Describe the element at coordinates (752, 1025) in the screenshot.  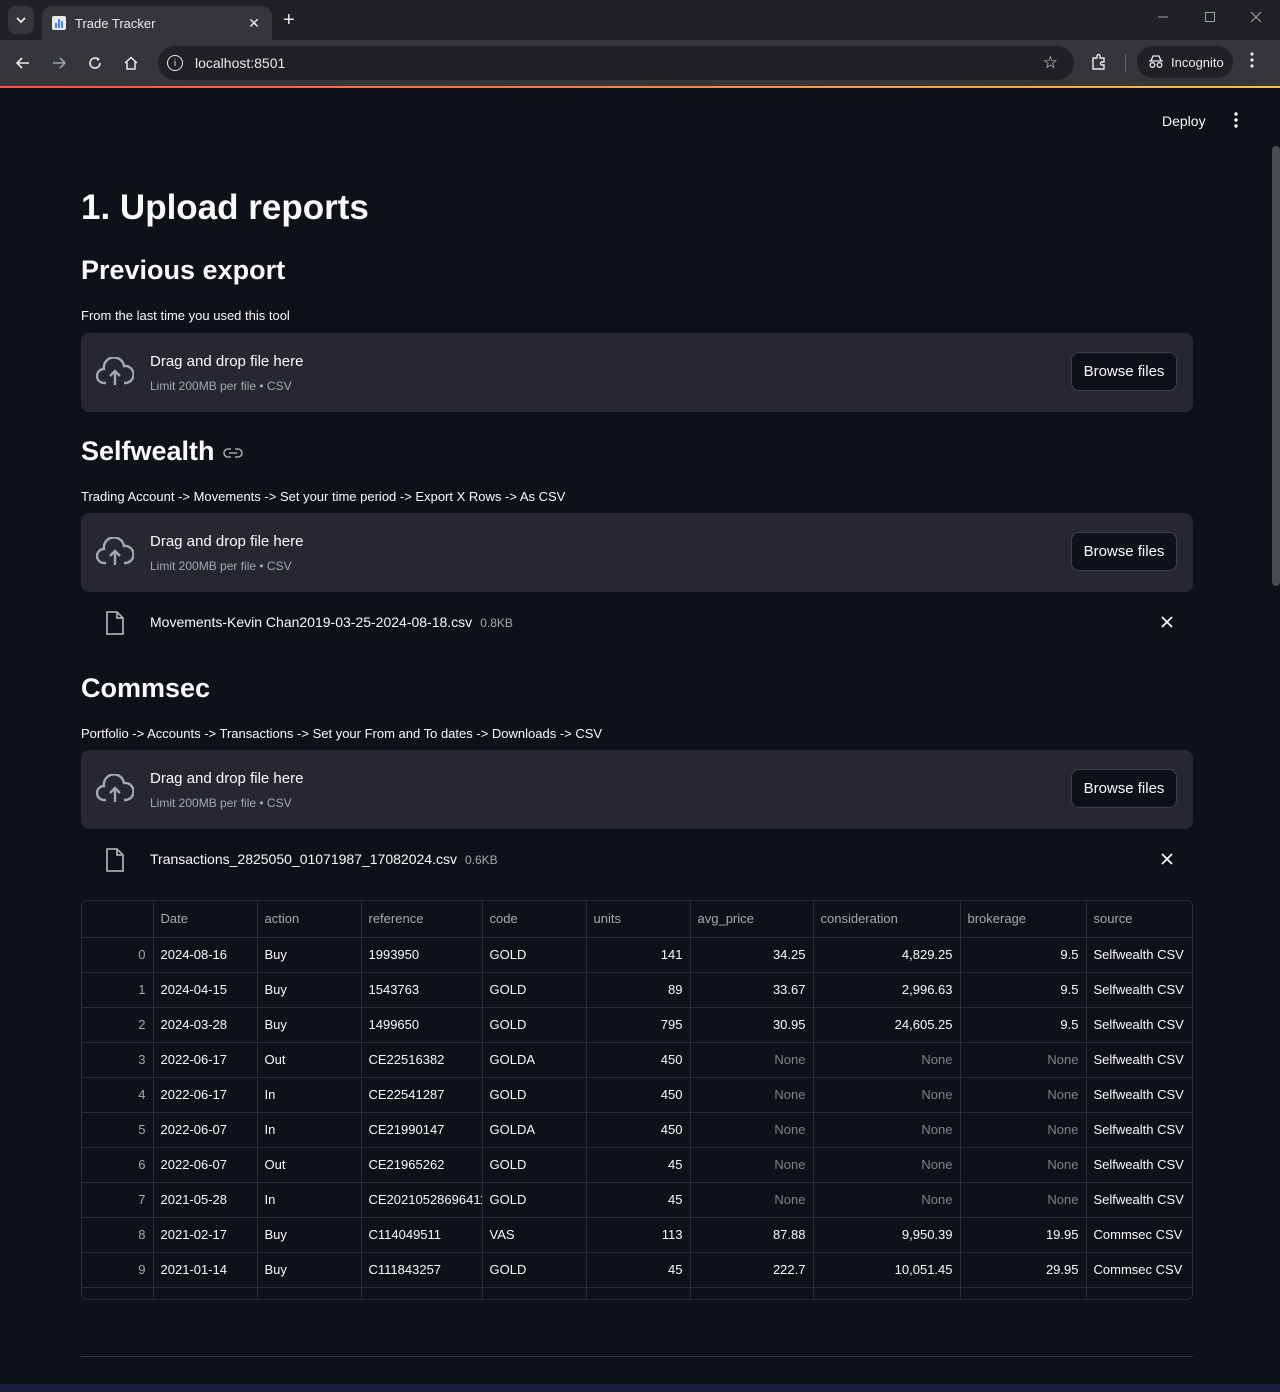
I see `table-cell: 30.95` at that location.